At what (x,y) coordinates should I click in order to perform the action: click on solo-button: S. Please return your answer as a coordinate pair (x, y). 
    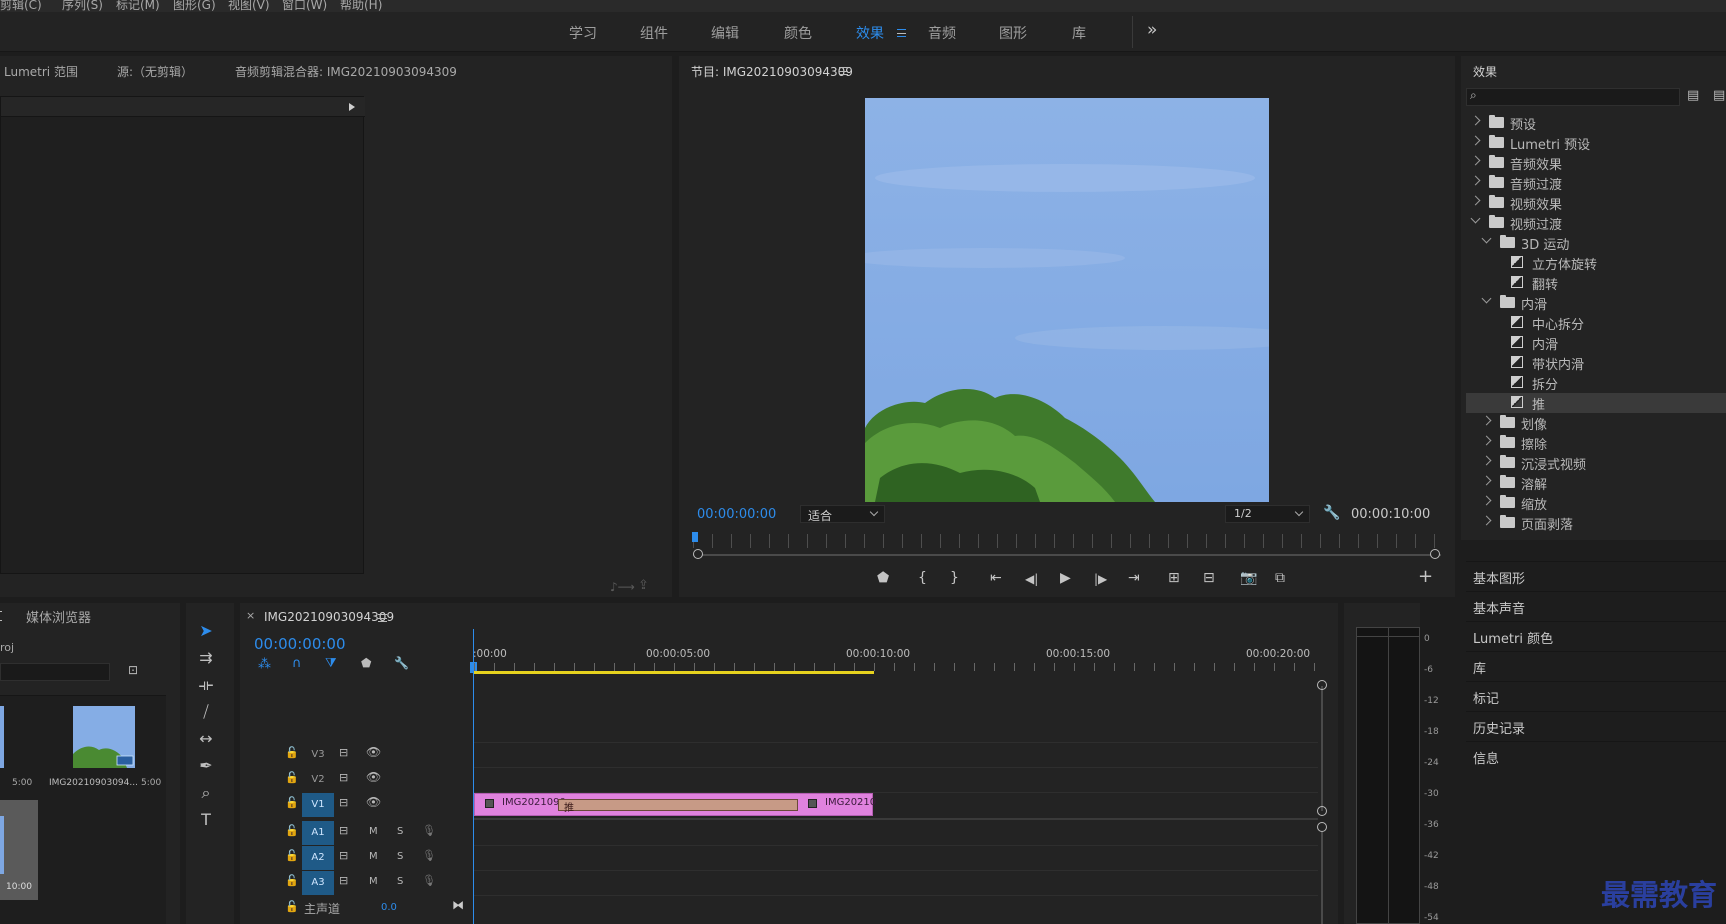
    Looking at the image, I should click on (400, 881).